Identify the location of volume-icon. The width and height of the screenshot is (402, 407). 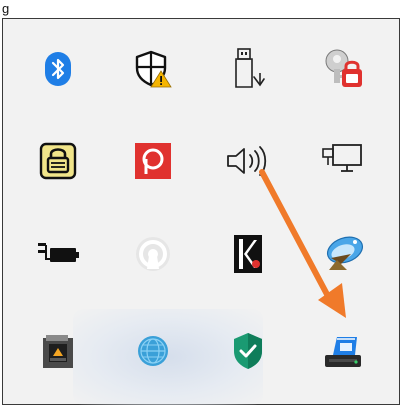
(248, 161).